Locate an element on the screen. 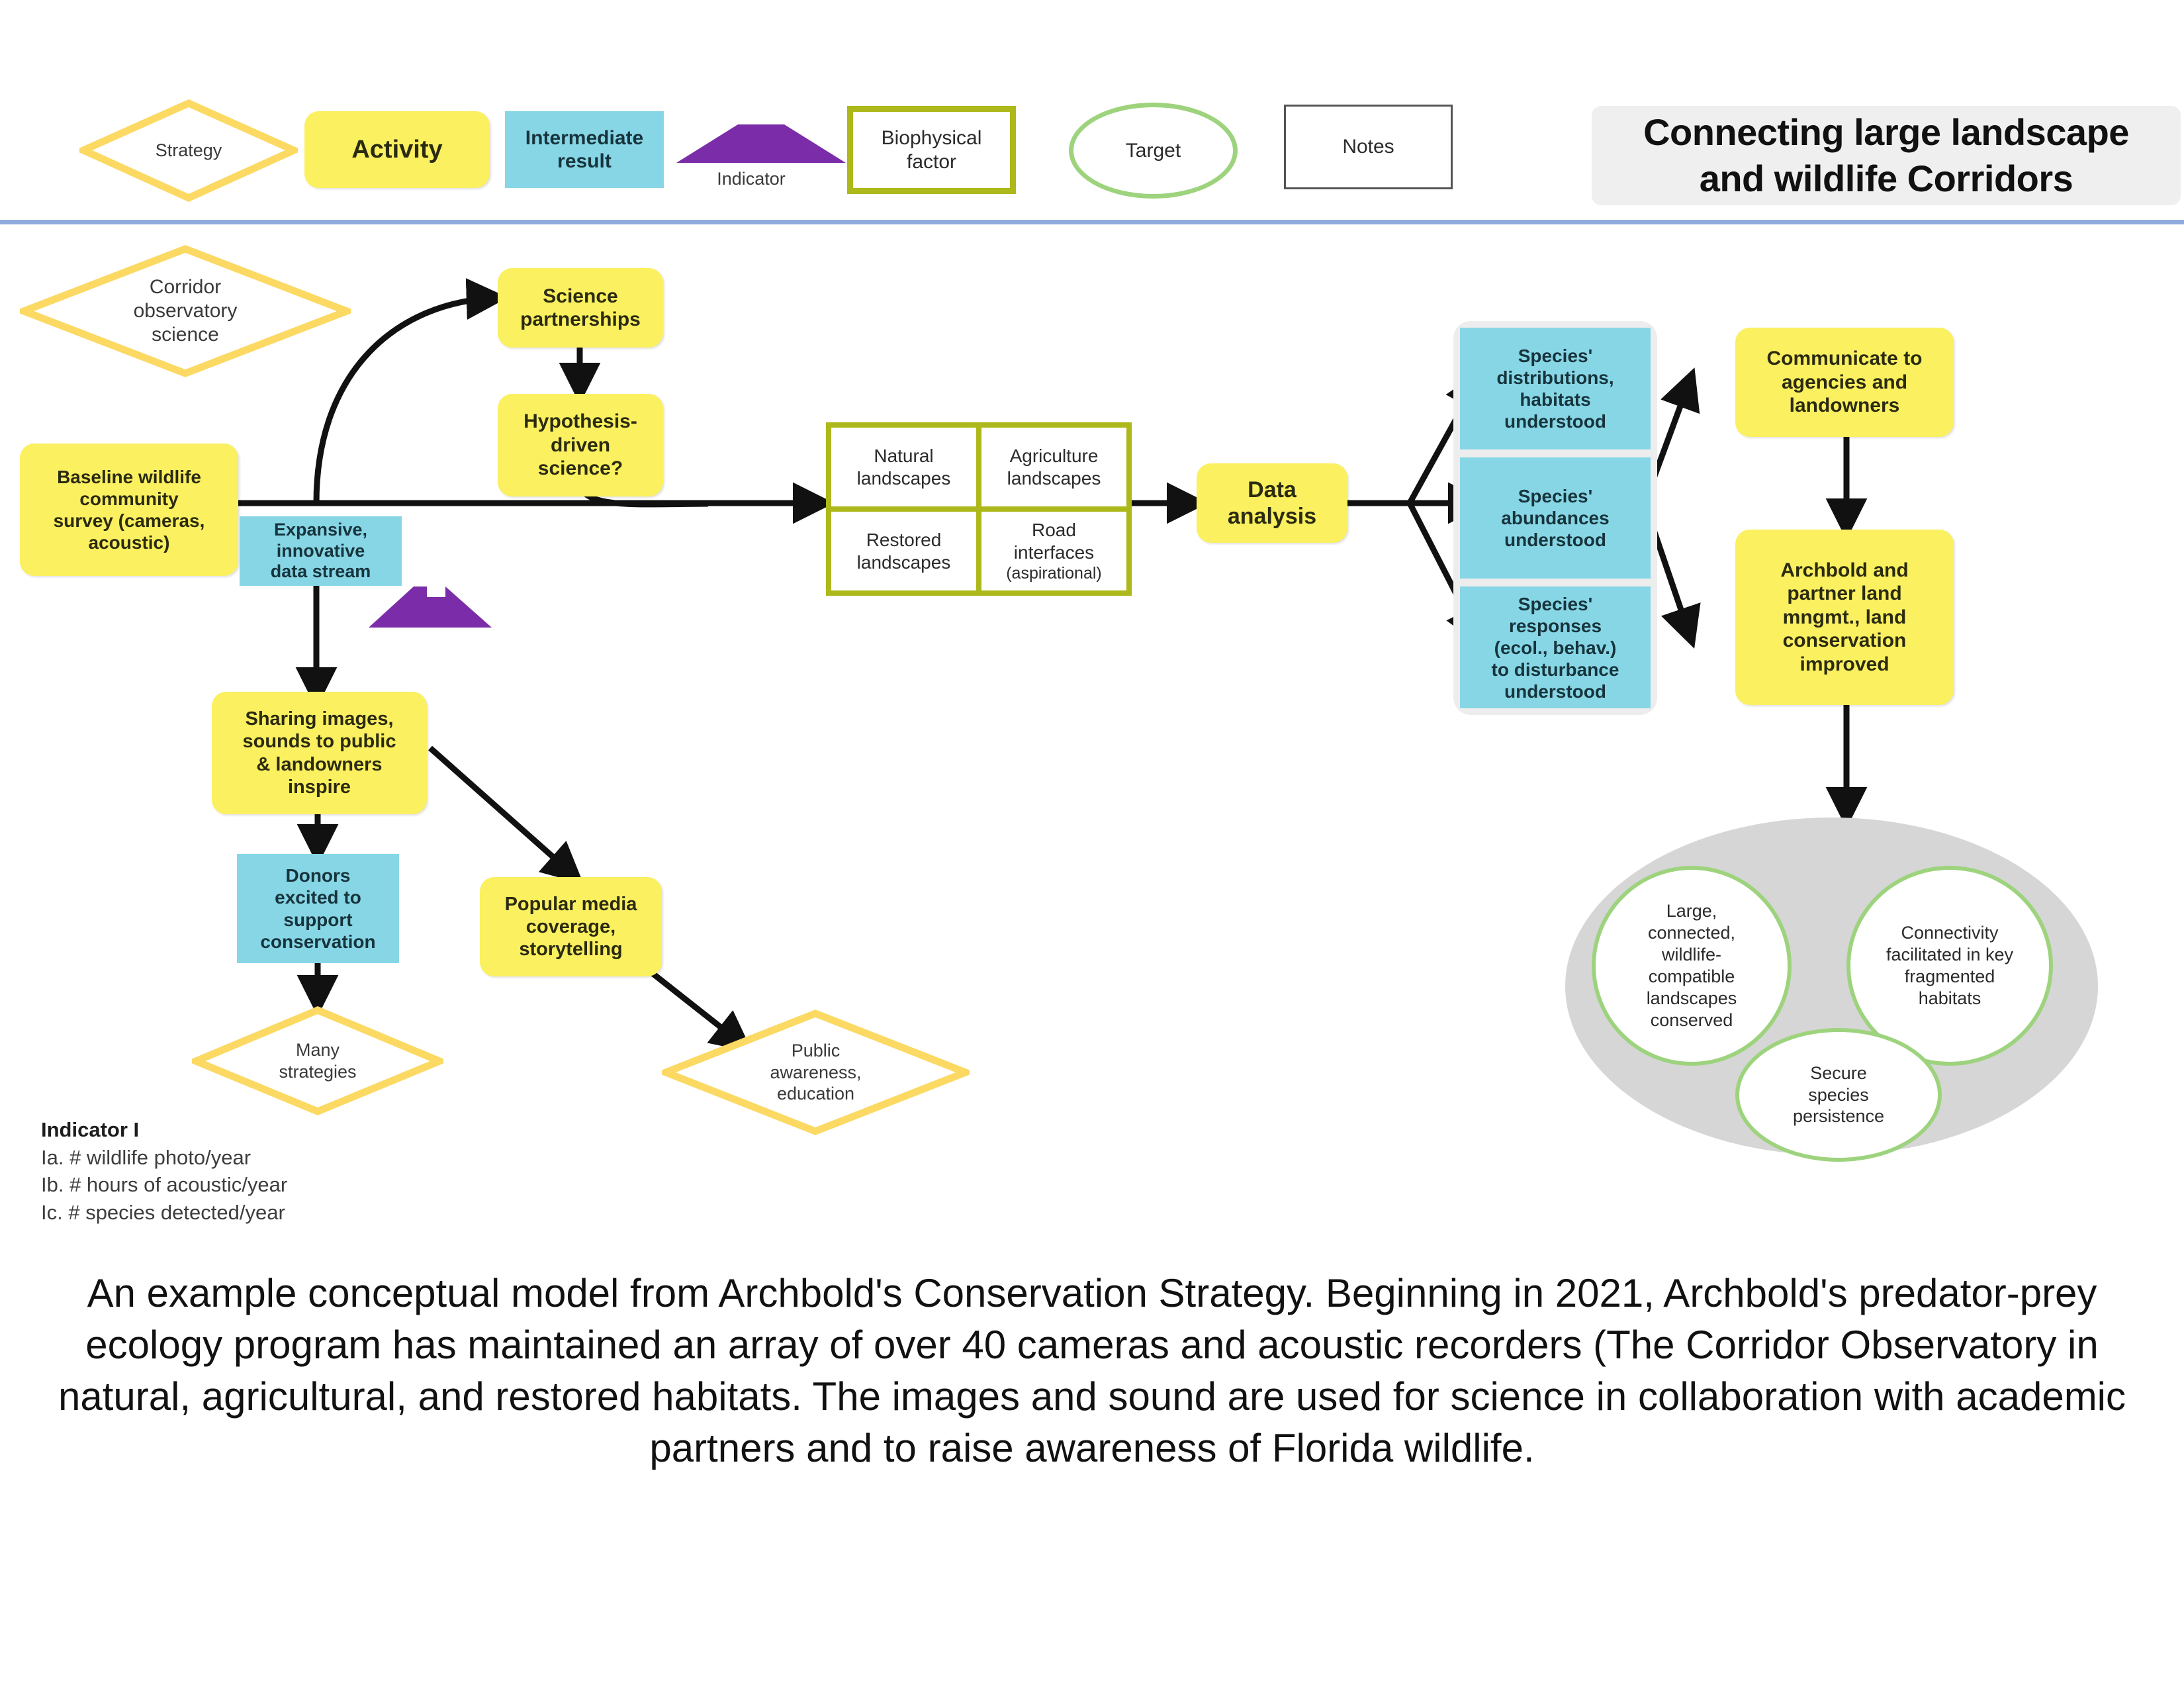 This screenshot has width=2184, height=1688. line: data stream is located at coordinates (320, 571).